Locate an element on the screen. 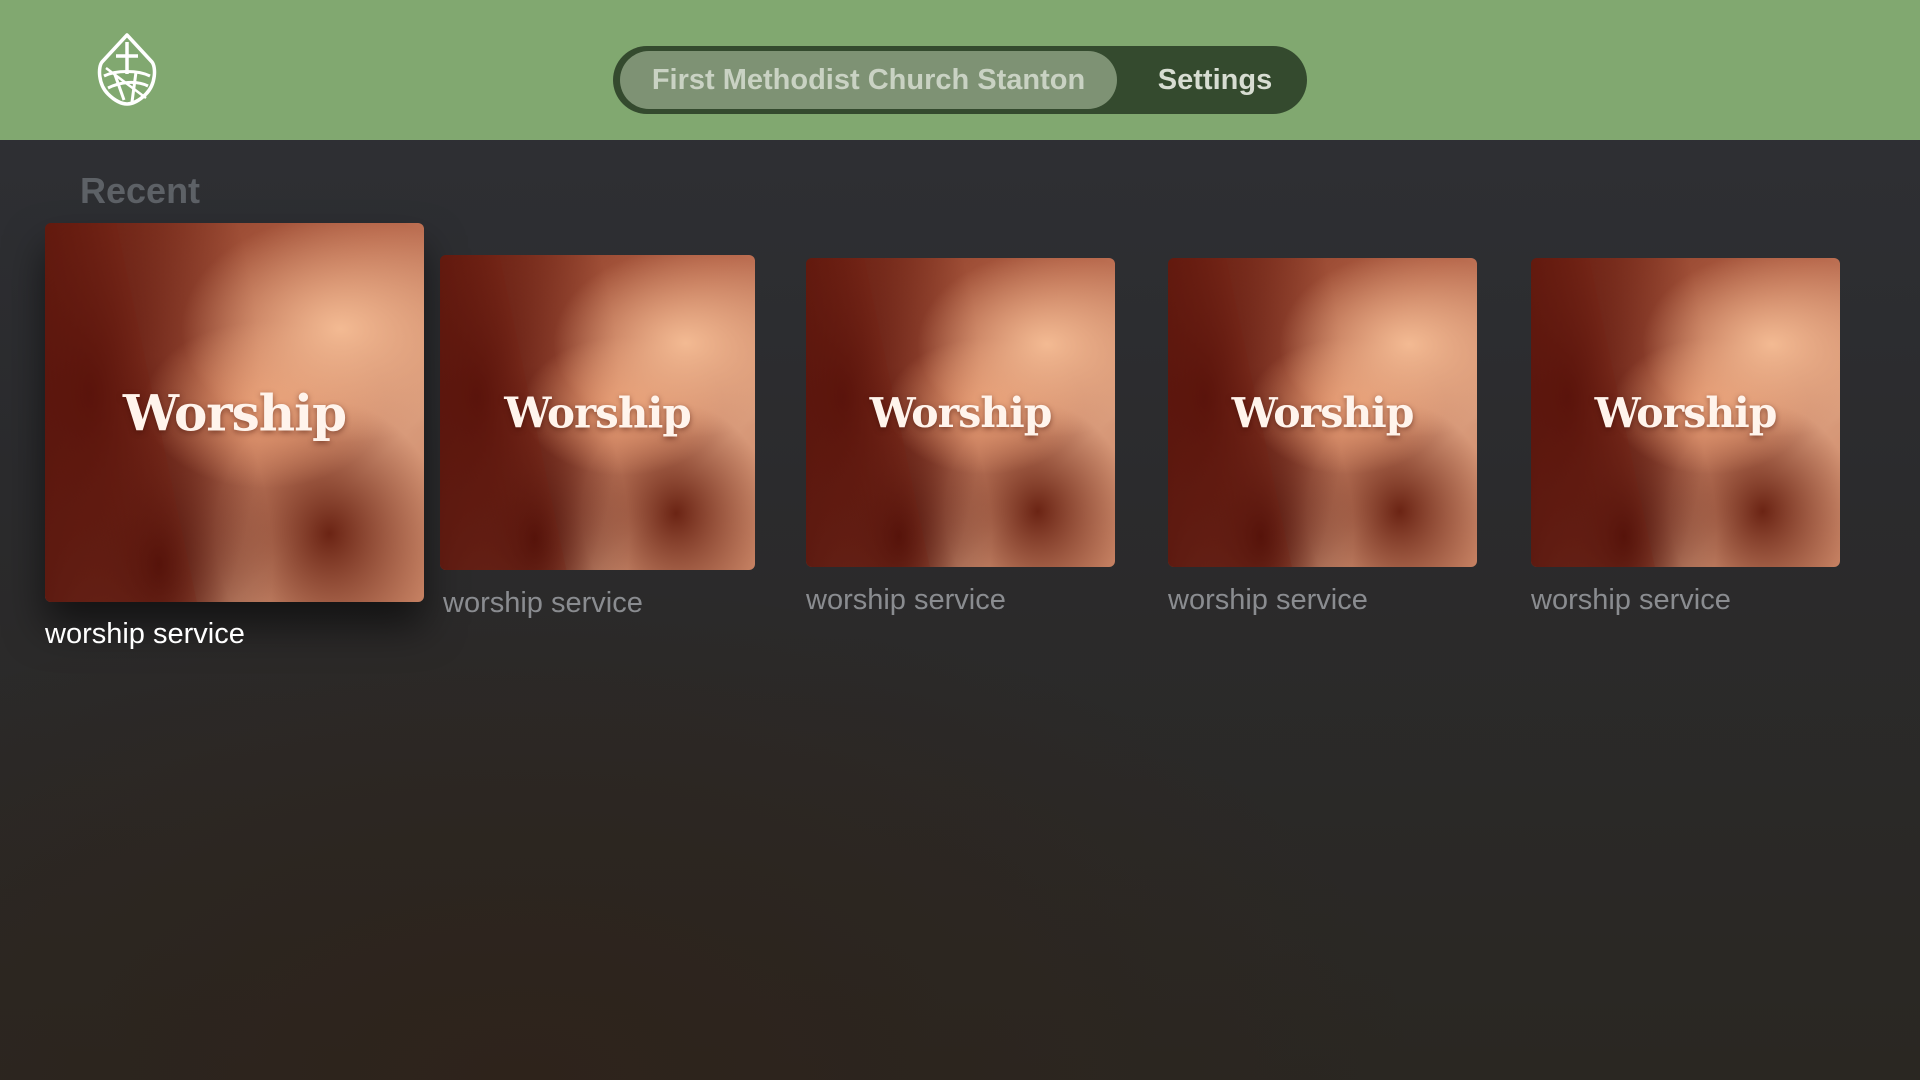 This screenshot has height=1080, width=1920. top-tab-bar: First Methodist Church Stanton Settings is located at coordinates (960, 80).